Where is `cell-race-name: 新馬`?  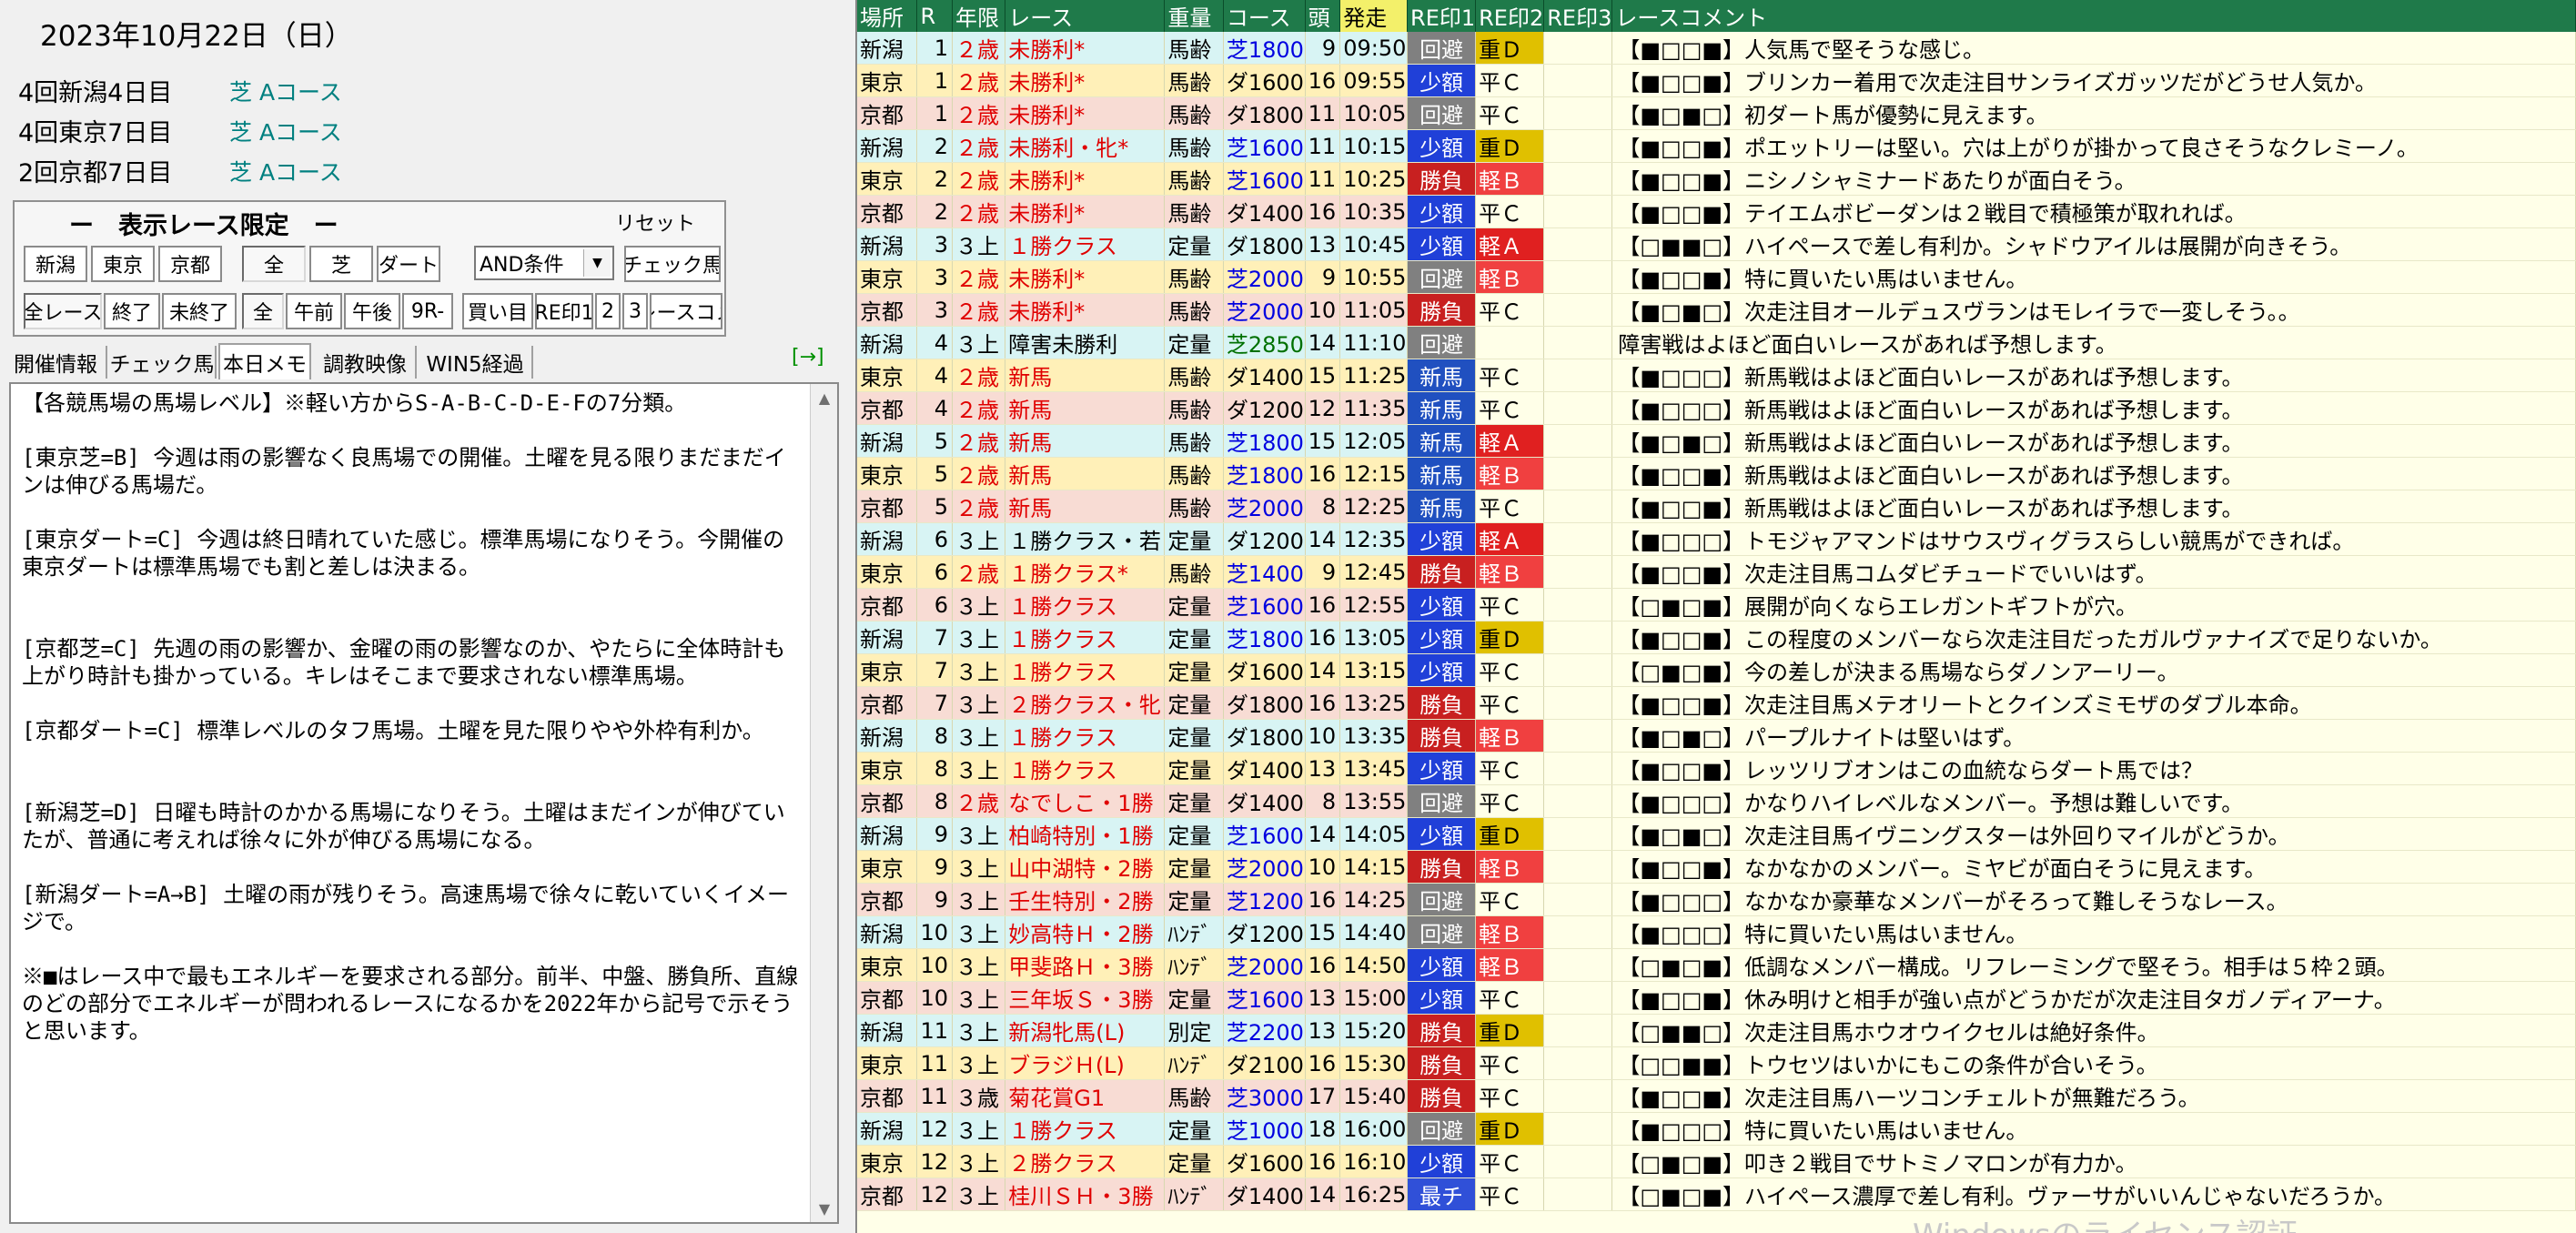 cell-race-name: 新馬 is located at coordinates (1085, 473).